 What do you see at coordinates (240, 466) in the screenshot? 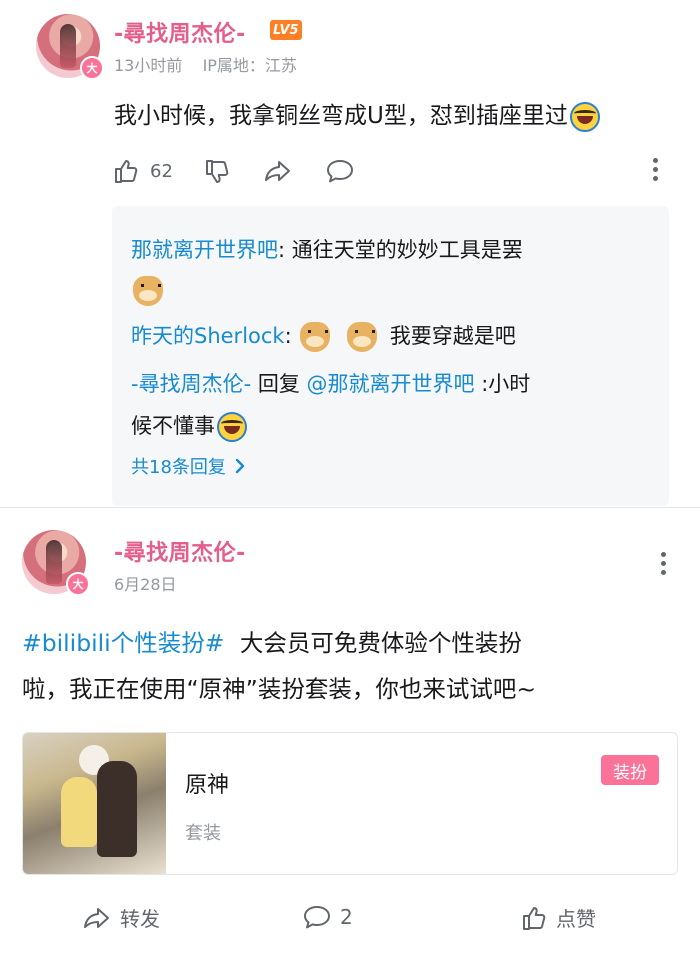
I see `chevron-right-icon` at bounding box center [240, 466].